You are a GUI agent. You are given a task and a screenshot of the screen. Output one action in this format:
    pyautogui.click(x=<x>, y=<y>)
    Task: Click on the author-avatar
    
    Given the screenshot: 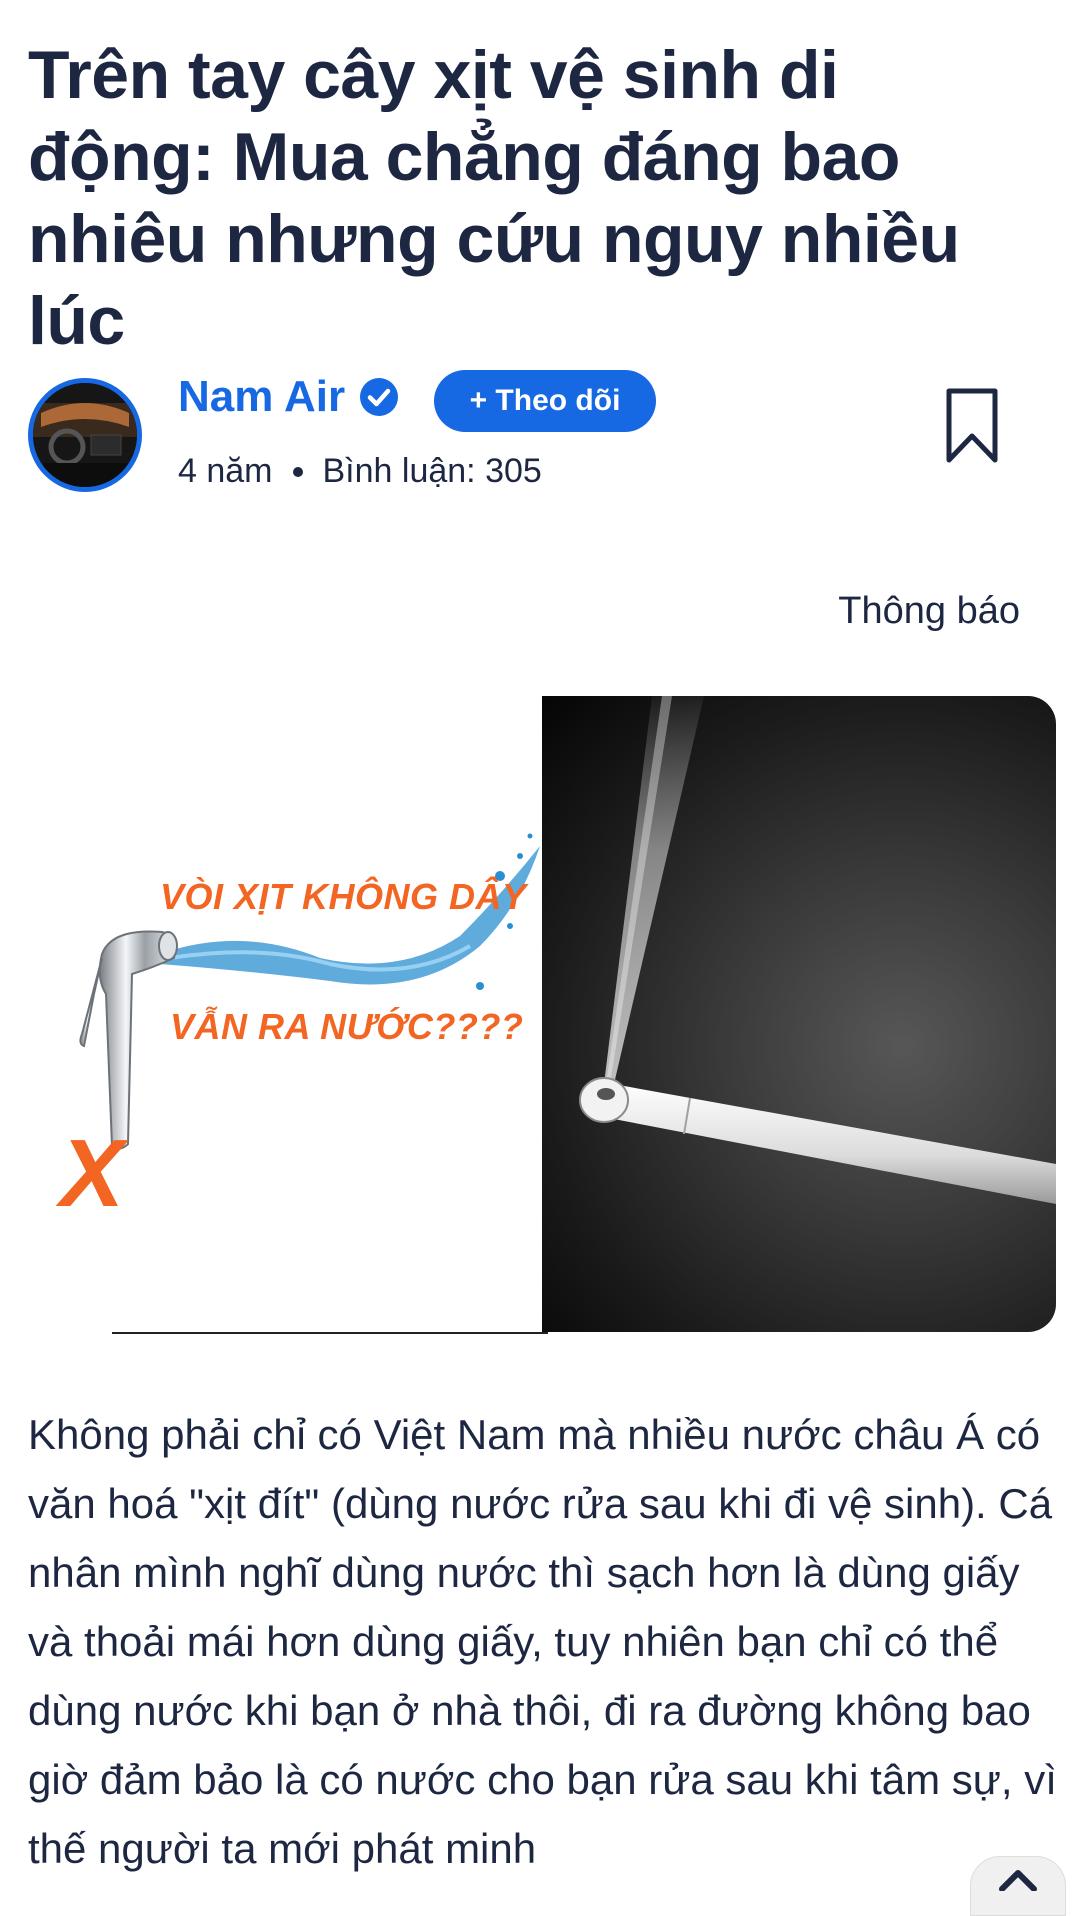 What is the action you would take?
    pyautogui.click(x=85, y=435)
    